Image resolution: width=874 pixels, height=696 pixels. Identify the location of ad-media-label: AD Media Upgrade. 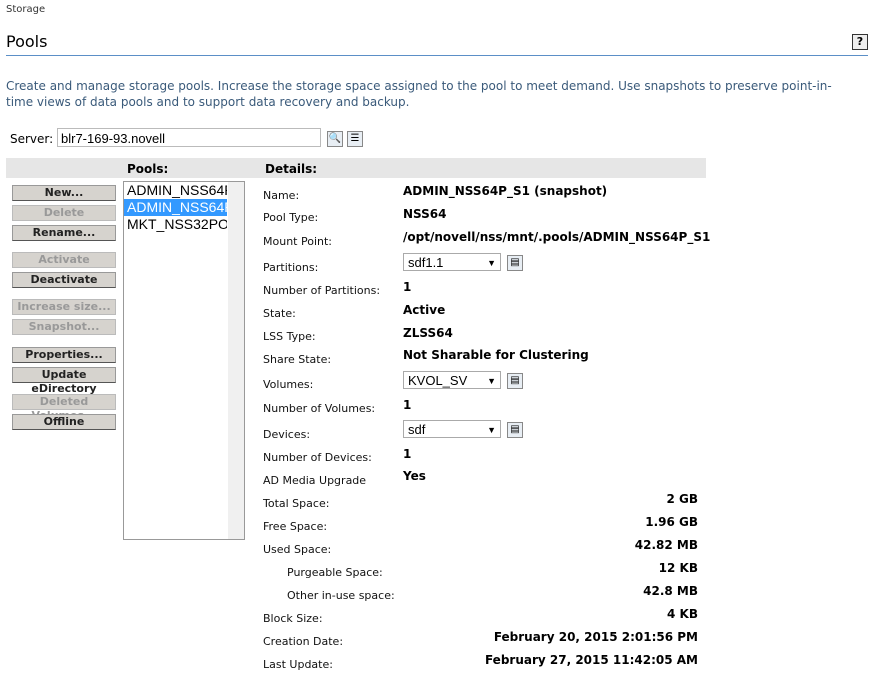
(315, 480).